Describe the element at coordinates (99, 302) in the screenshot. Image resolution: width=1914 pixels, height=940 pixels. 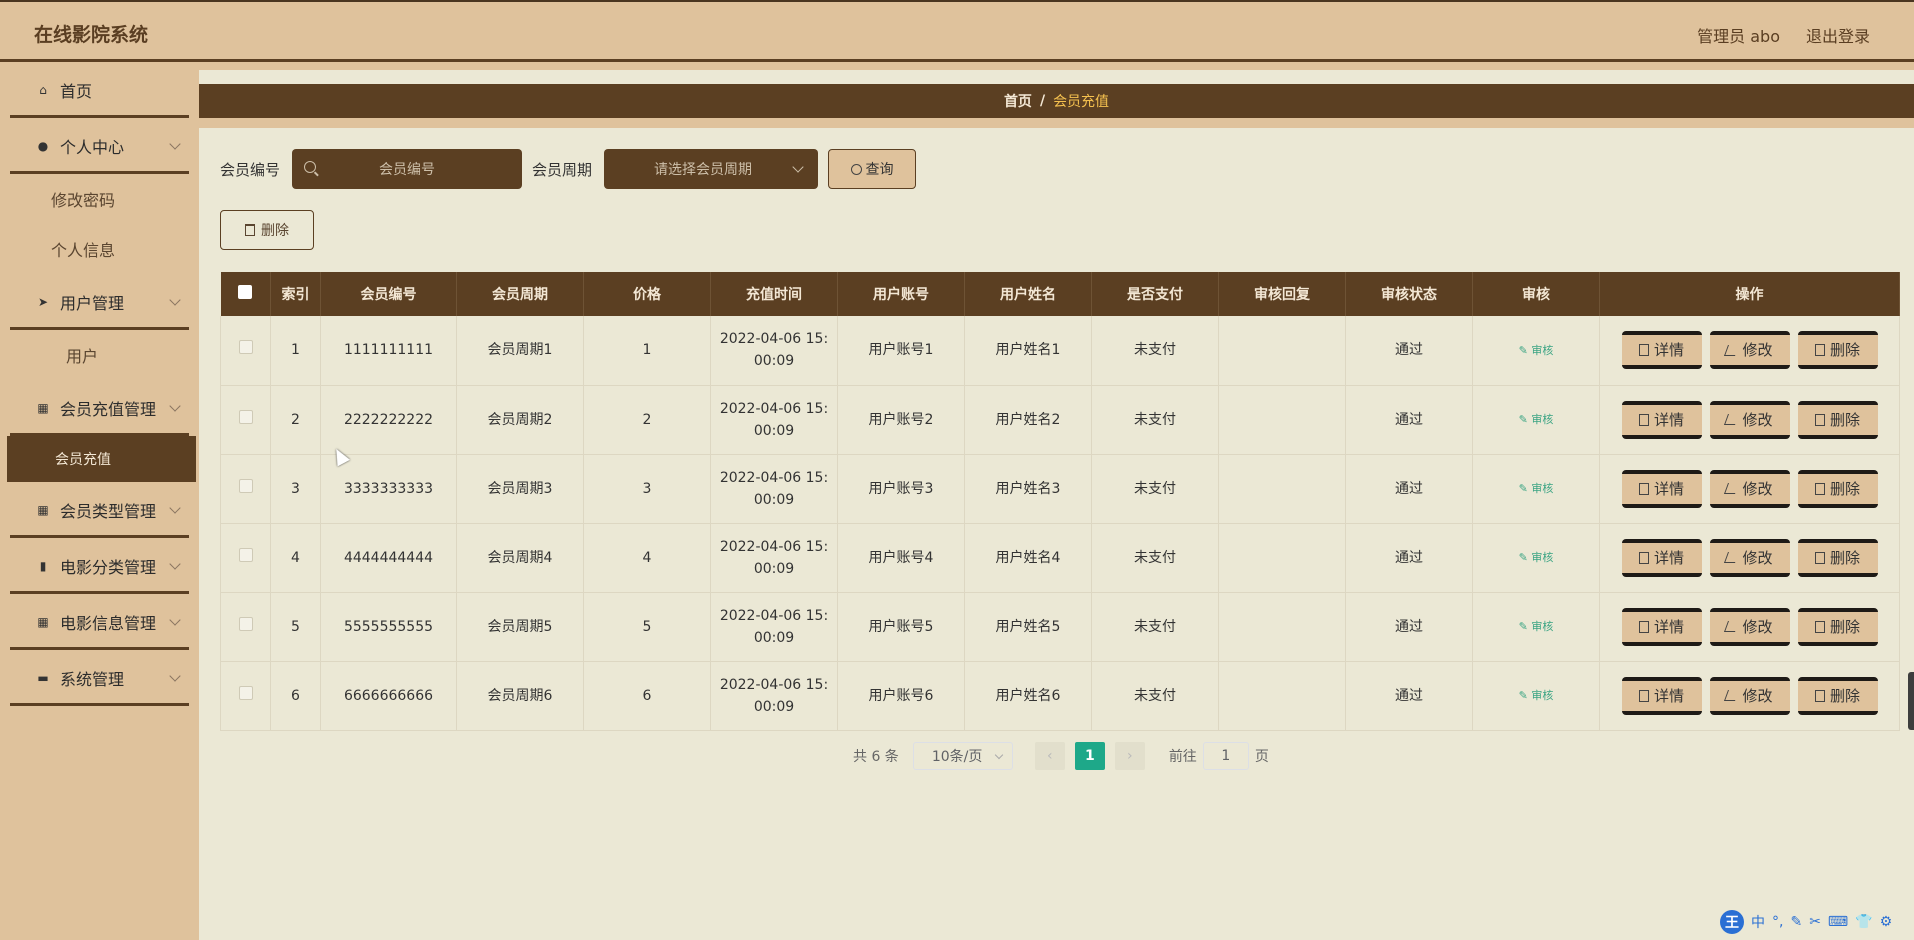
I see `sidebar-item-user-mgmt: ➤ 用户管理` at that location.